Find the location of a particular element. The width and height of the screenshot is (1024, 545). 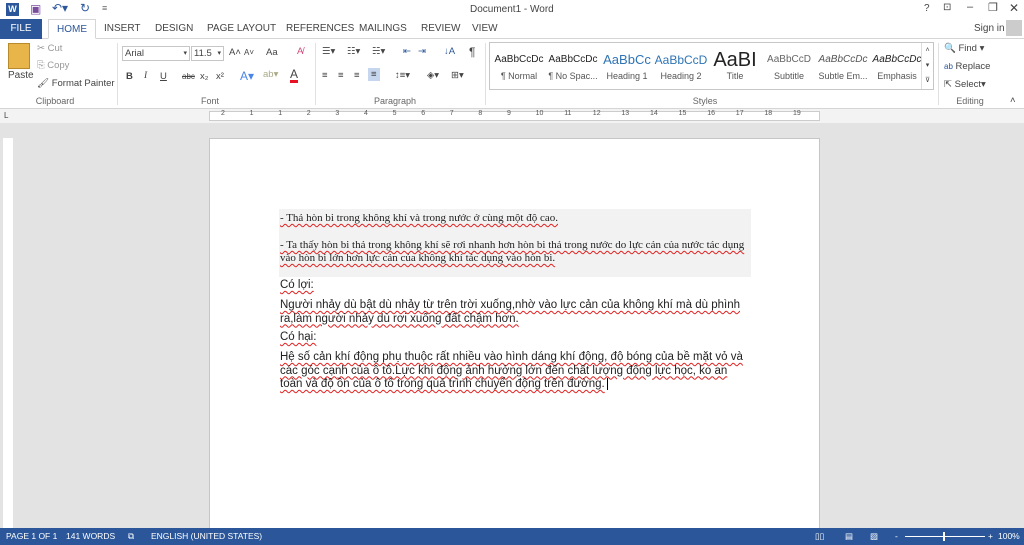

tab-review: REVIEW is located at coordinates (440, 29).